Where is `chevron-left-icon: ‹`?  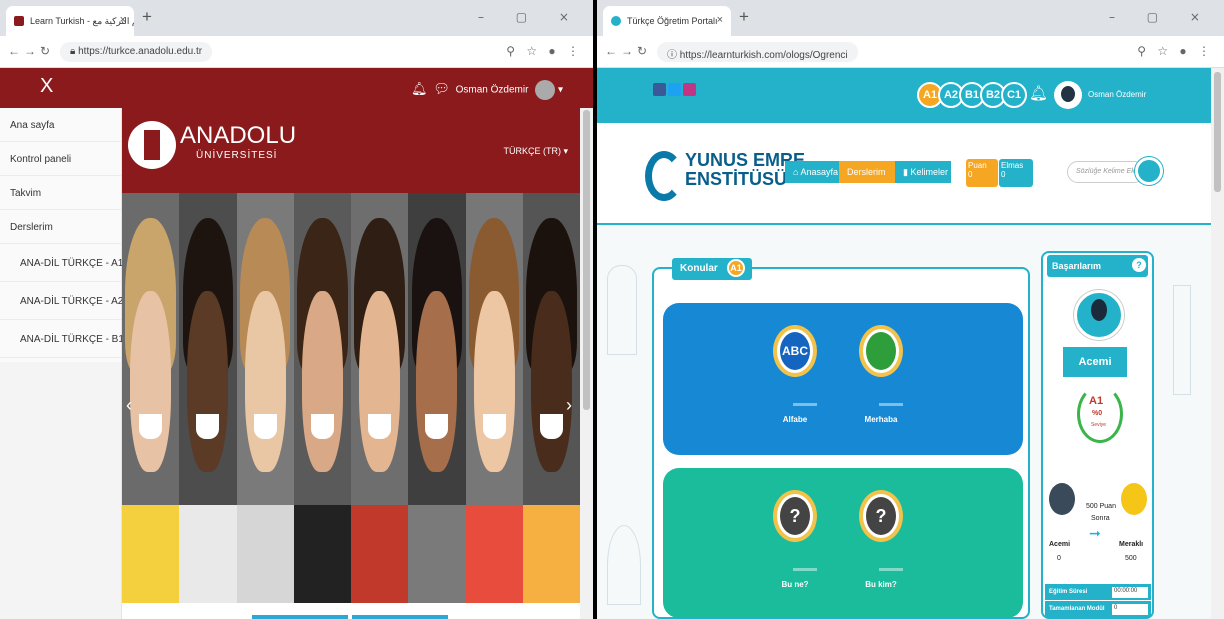 chevron-left-icon: ‹ is located at coordinates (129, 405).